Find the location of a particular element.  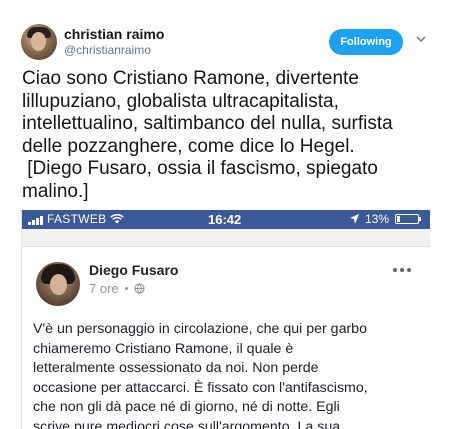

phone-status-bar: FASTWEB 16:42 13% is located at coordinates (226, 219).